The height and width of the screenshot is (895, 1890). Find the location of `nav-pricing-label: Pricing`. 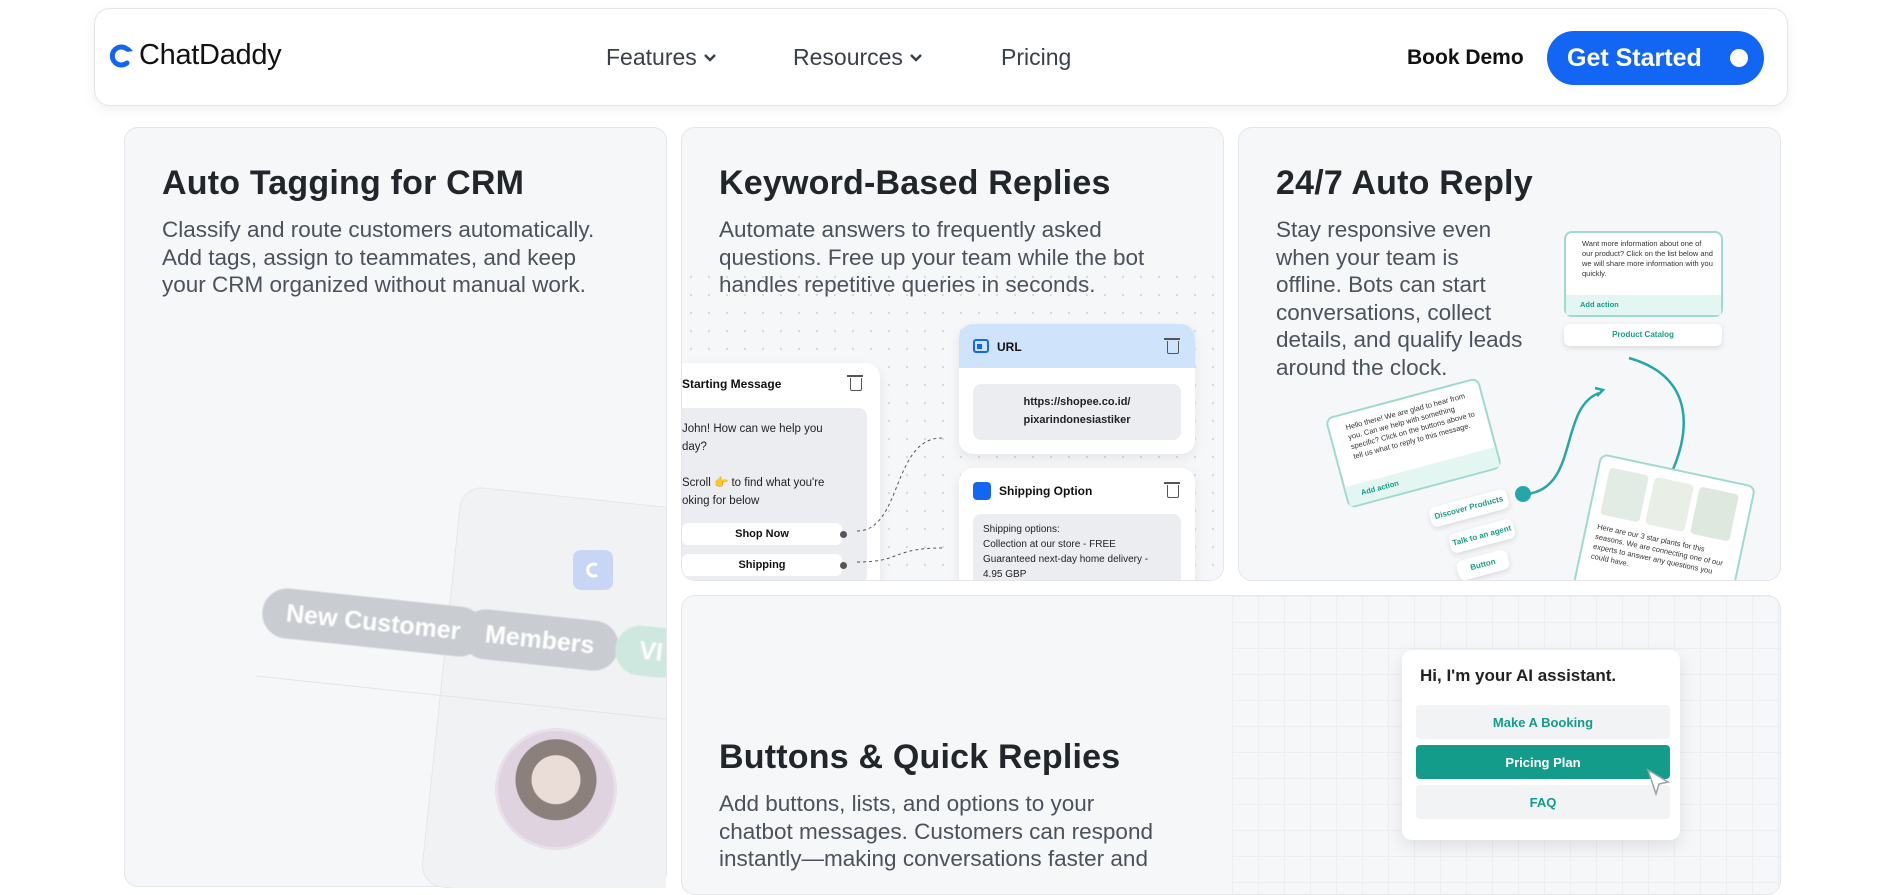

nav-pricing-label: Pricing is located at coordinates (1036, 57).